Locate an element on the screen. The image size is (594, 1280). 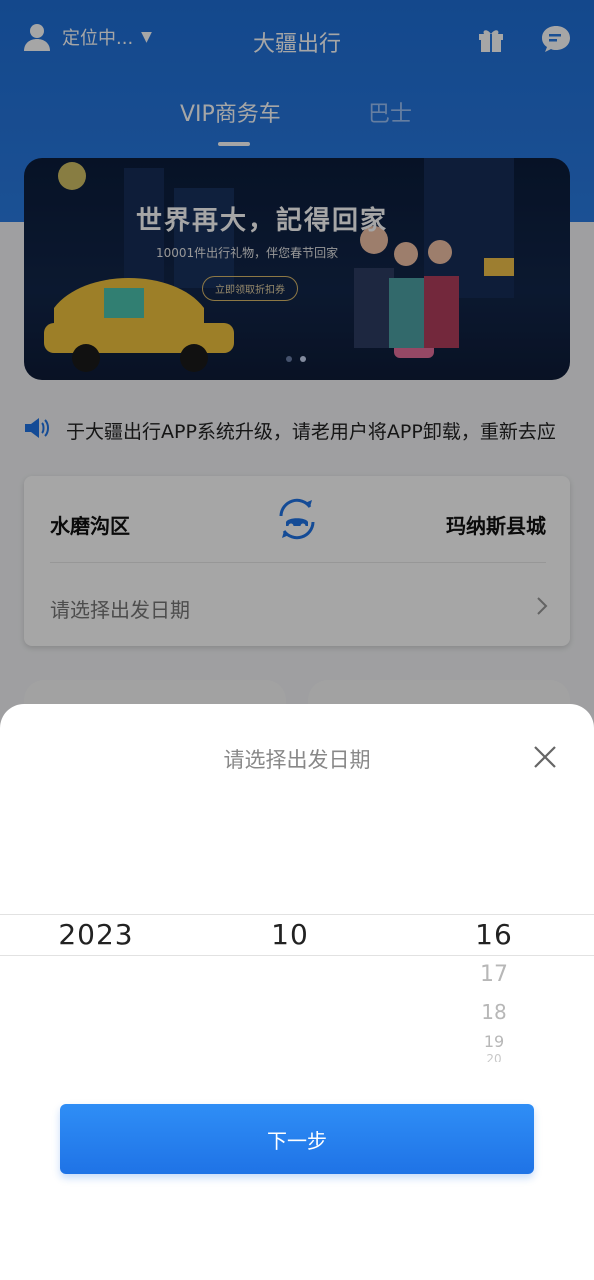
picker-selection-top-line is located at coordinates (297, 914).